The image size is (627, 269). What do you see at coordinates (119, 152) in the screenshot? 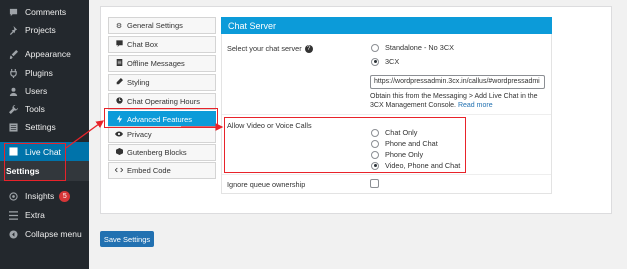
I see `cube-icon` at bounding box center [119, 152].